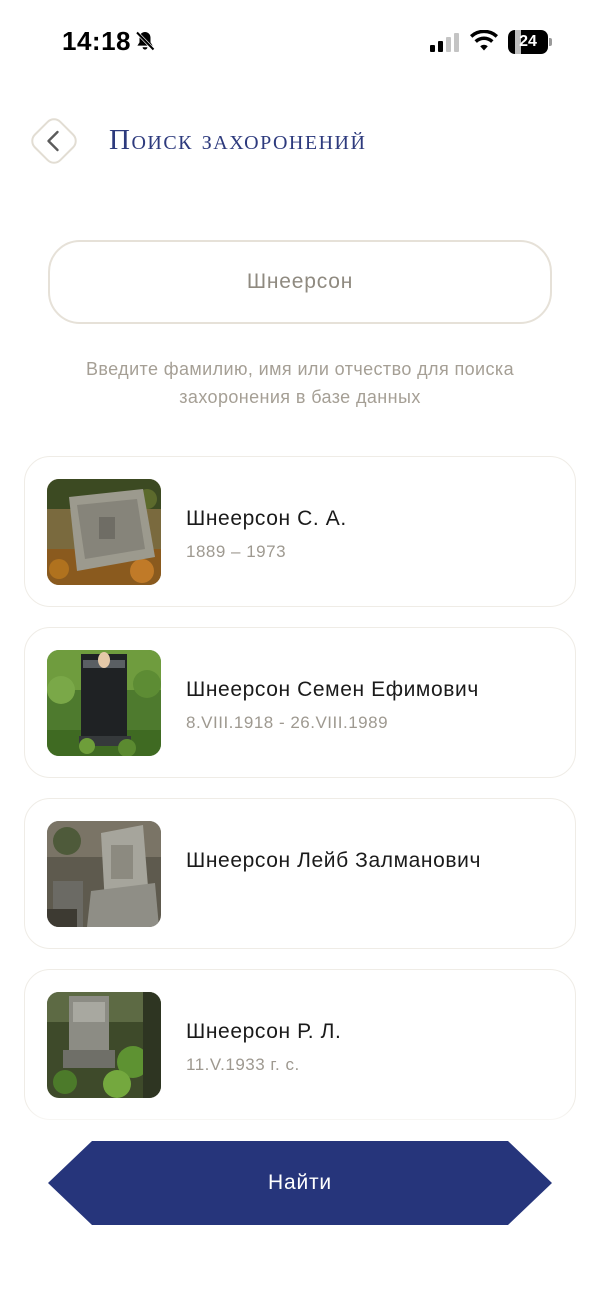 This screenshot has width=600, height=1299. What do you see at coordinates (300, 531) in the screenshot?
I see `result-card: Шнеерсон С. А. 1889 – 1973` at bounding box center [300, 531].